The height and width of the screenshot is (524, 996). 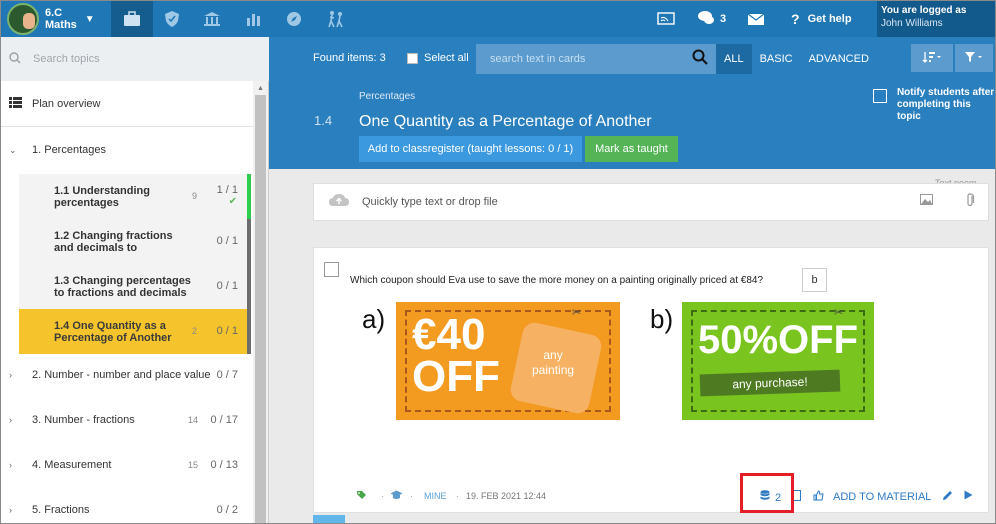 What do you see at coordinates (947, 497) in the screenshot?
I see `pencil-icon` at bounding box center [947, 497].